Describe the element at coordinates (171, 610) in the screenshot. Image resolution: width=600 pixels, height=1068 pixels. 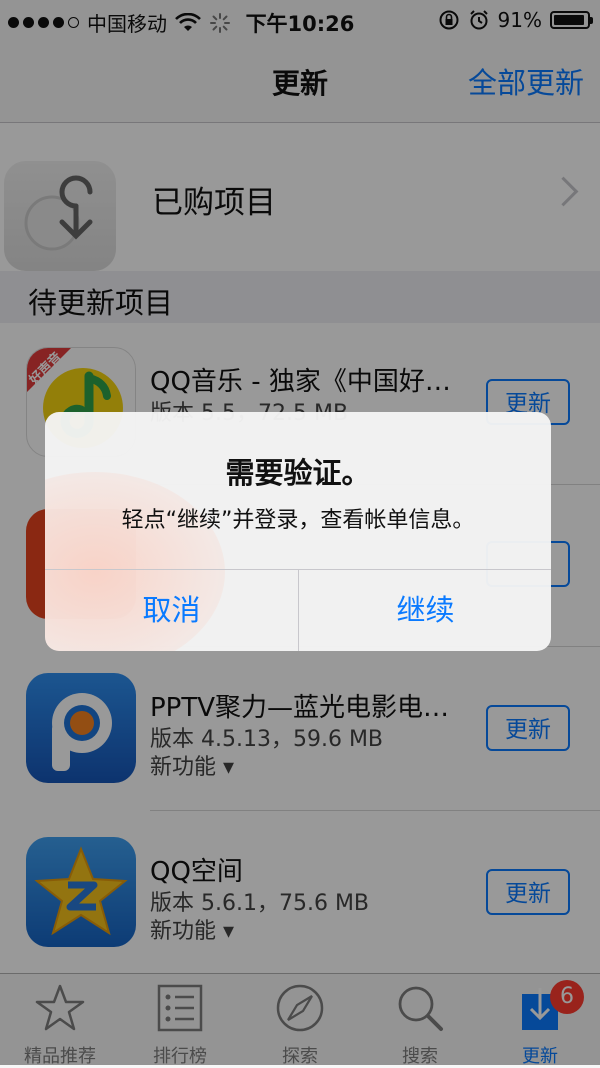
I see `cancel-button: 取消` at that location.